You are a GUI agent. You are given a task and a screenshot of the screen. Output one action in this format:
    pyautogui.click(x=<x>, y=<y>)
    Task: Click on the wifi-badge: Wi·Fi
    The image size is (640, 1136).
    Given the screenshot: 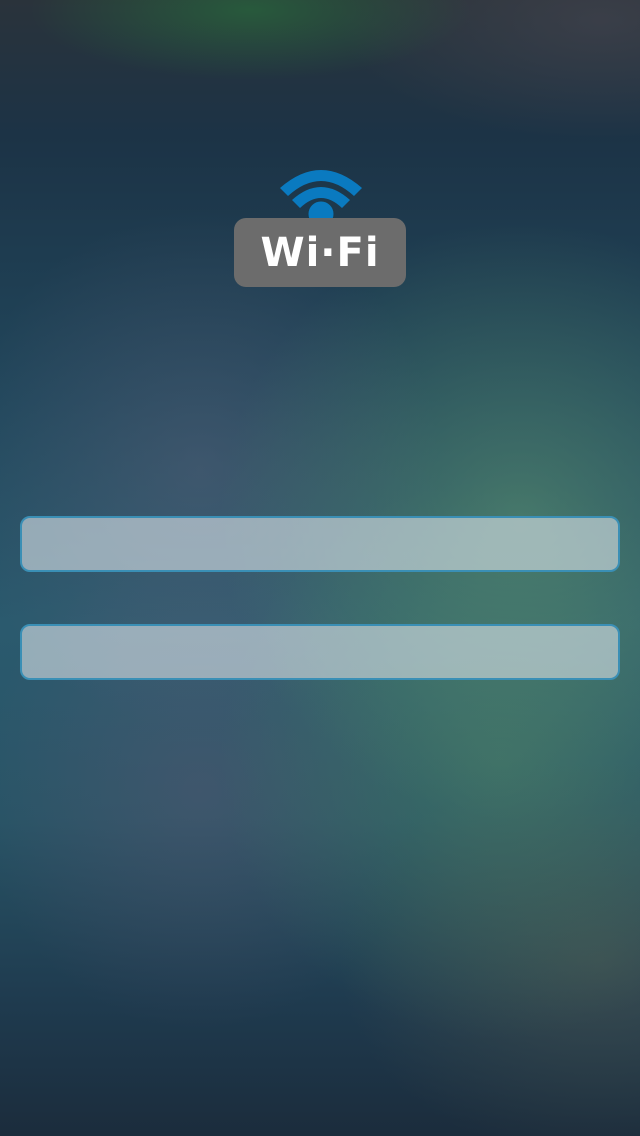 What is the action you would take?
    pyautogui.click(x=320, y=252)
    